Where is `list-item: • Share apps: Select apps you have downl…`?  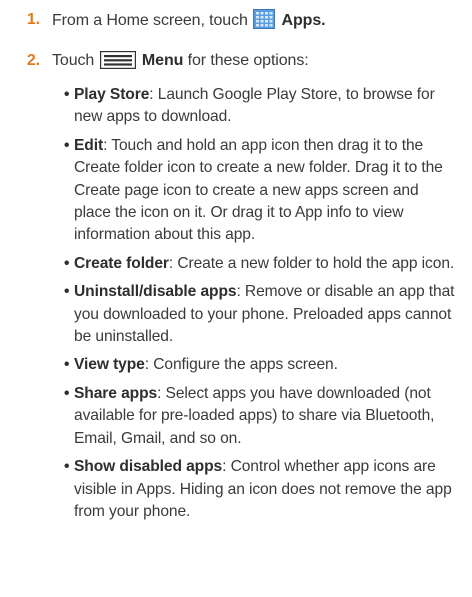 list-item: • Share apps: Select apps you have downl… is located at coordinates (261, 416).